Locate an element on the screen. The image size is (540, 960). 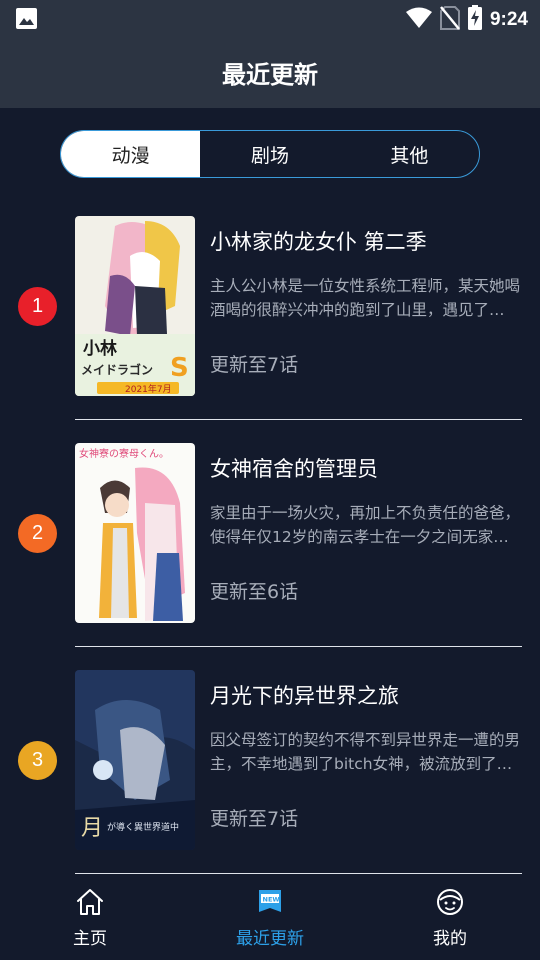
rank-number: 1 is located at coordinates (37, 306).